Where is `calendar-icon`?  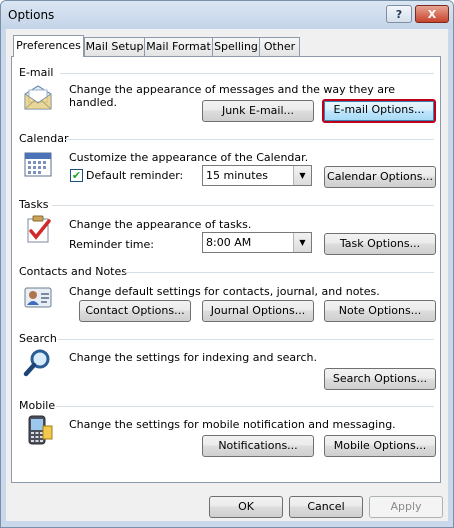 calendar-icon is located at coordinates (38, 164).